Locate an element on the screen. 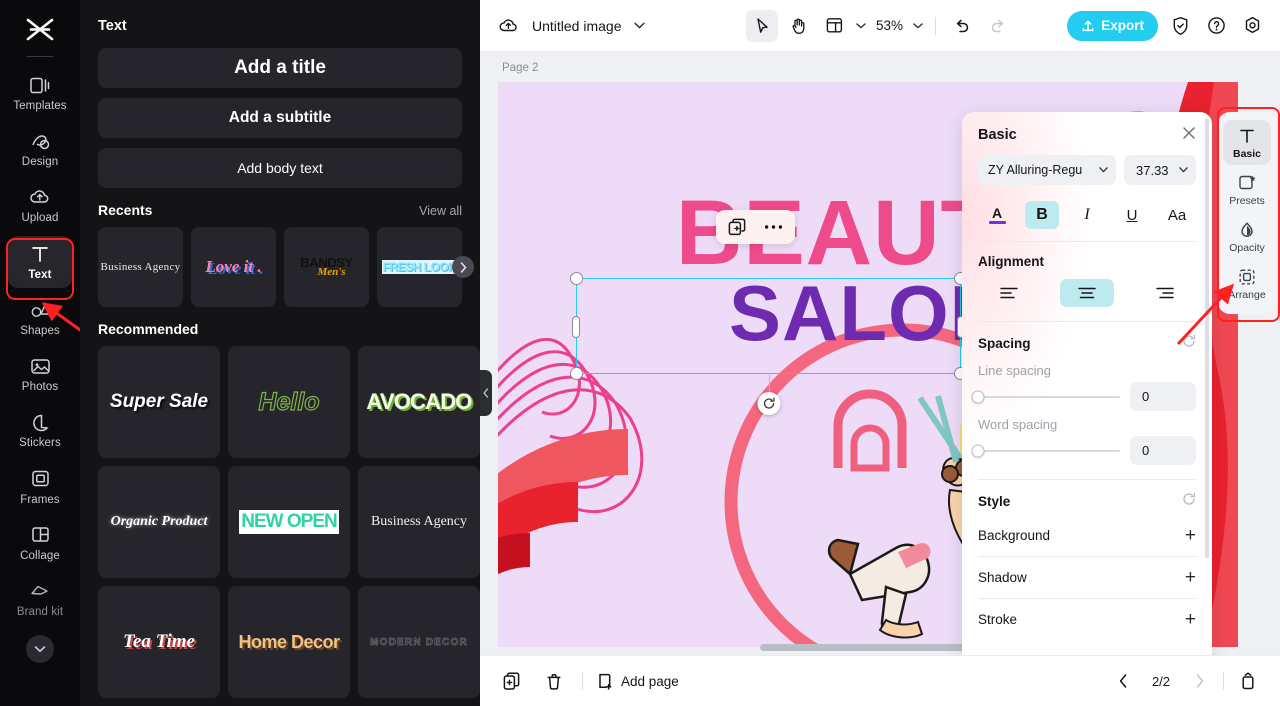  next-page-button is located at coordinates (1199, 681).